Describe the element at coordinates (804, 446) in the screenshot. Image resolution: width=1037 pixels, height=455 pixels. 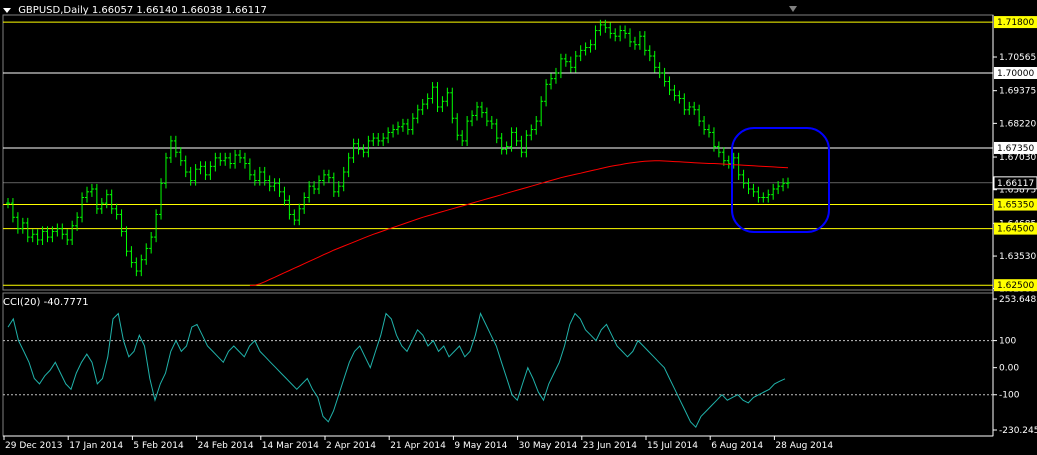
I see `time-tick-label: 28 Aug 2014` at that location.